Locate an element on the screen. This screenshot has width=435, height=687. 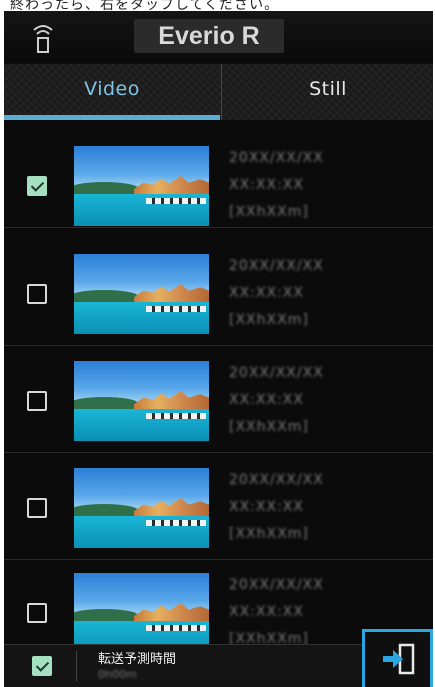
transfer-button is located at coordinates (397, 658).